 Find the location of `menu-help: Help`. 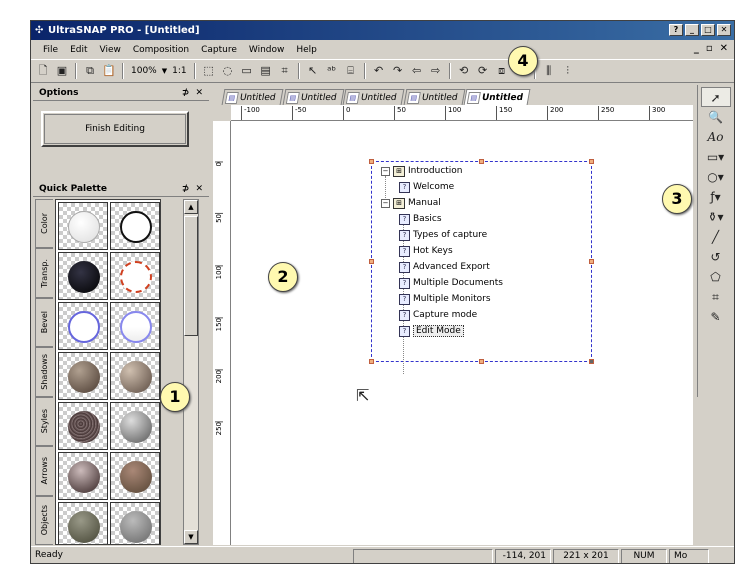

menu-help: Help is located at coordinates (306, 50).